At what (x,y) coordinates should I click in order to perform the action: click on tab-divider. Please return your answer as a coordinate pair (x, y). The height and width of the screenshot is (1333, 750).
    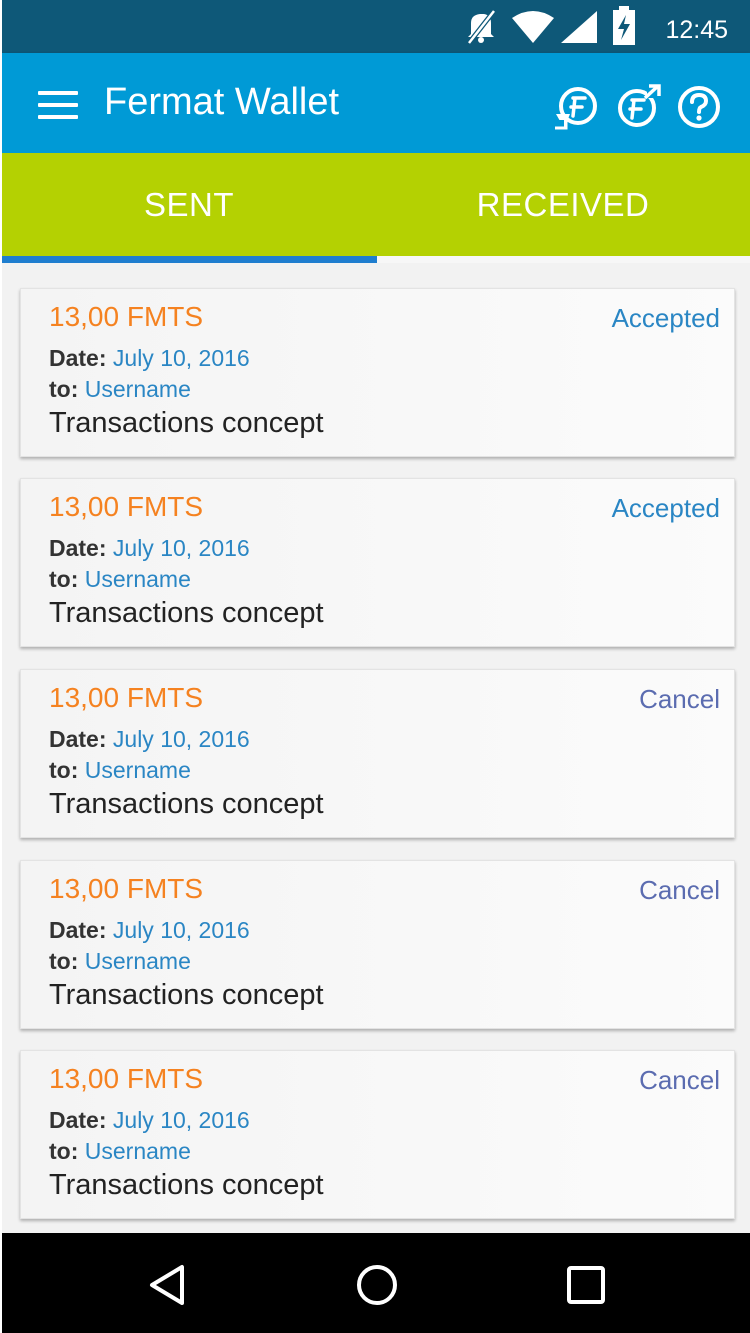
    Looking at the image, I should click on (563, 259).